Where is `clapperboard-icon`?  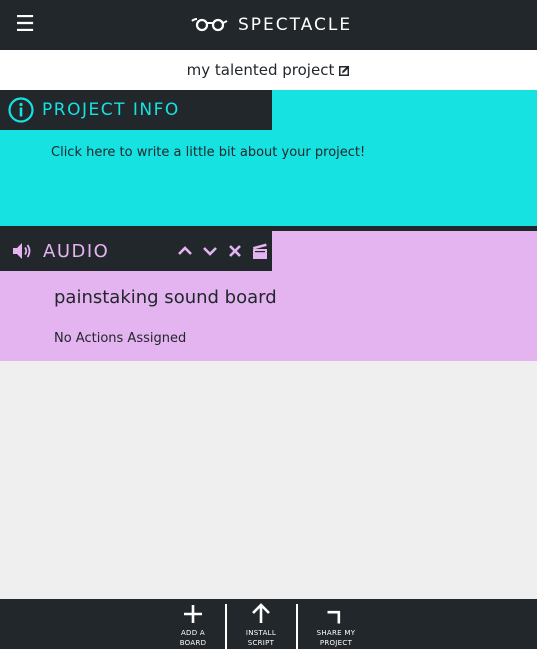 clapperboard-icon is located at coordinates (260, 251).